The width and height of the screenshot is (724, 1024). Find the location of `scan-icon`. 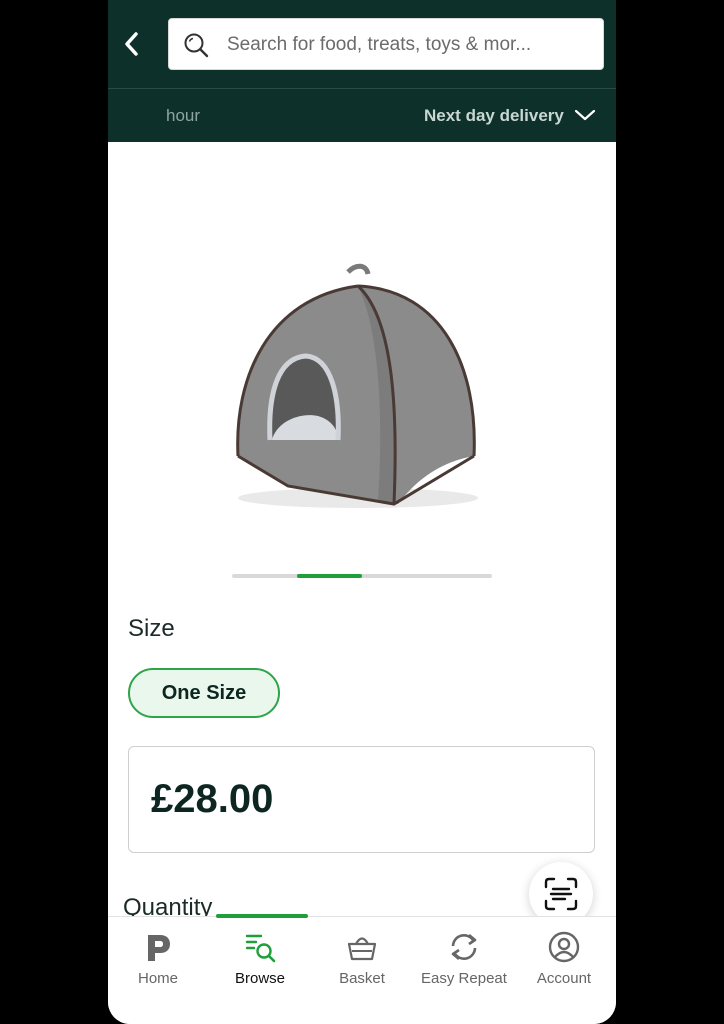

scan-icon is located at coordinates (561, 894).